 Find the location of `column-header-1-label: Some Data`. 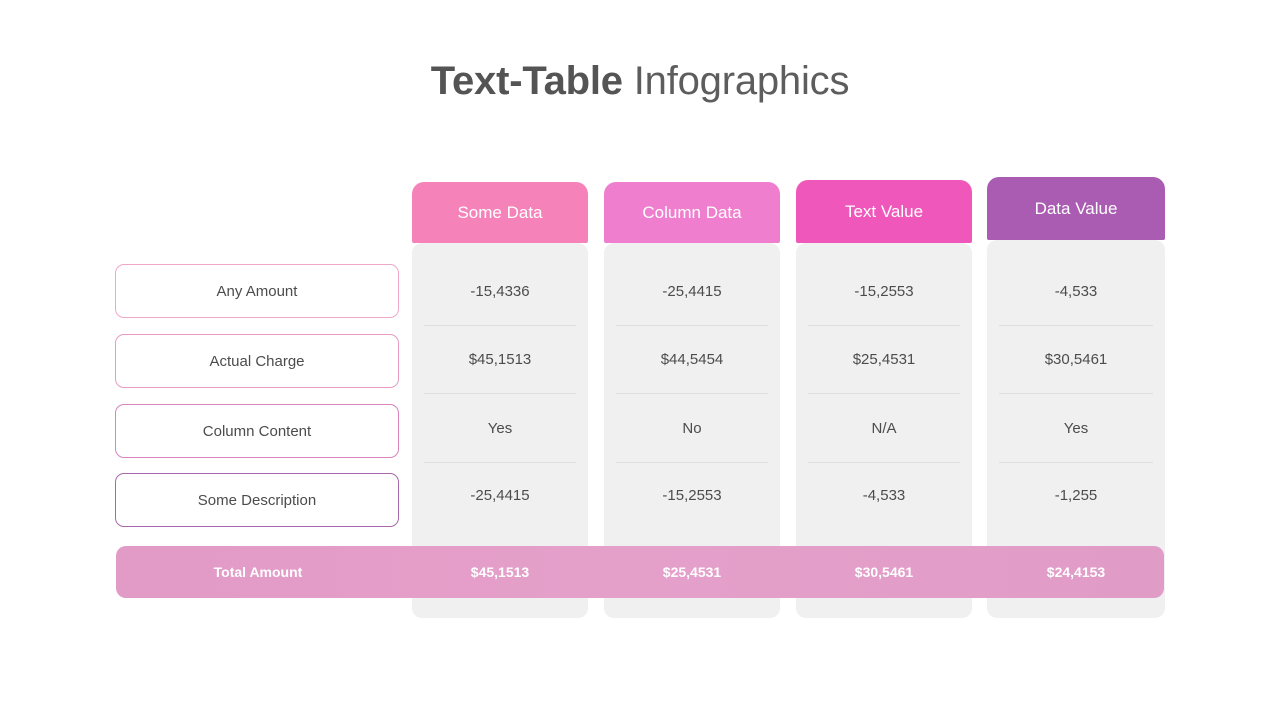

column-header-1-label: Some Data is located at coordinates (500, 212).